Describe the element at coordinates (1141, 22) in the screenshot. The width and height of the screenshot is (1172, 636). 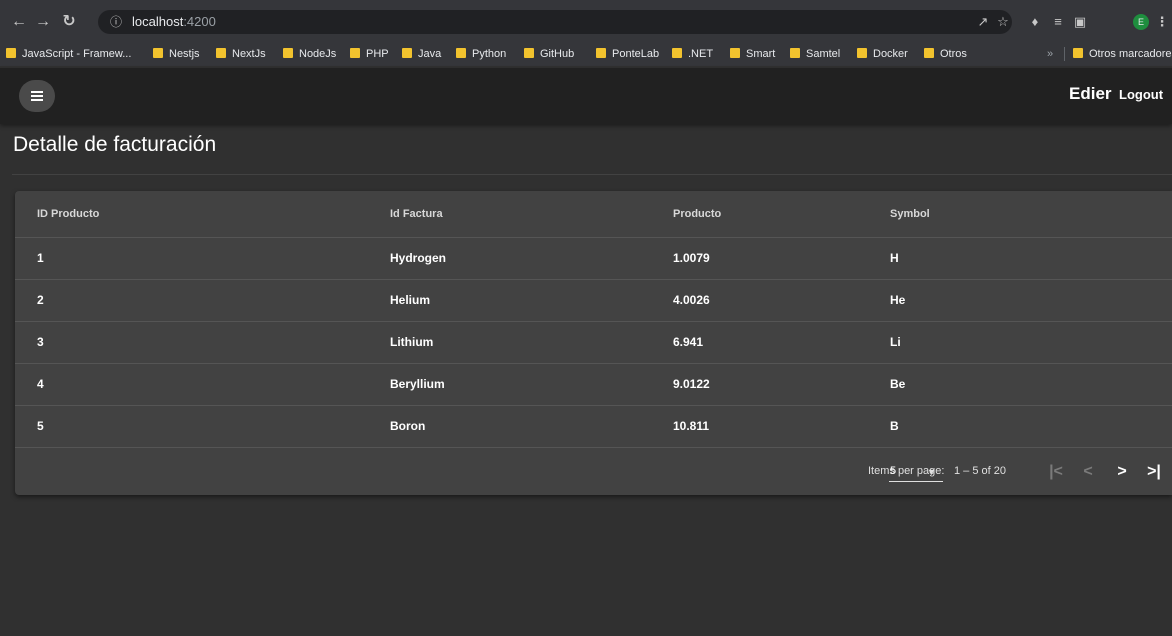
I see `profile-avatar: E` at that location.